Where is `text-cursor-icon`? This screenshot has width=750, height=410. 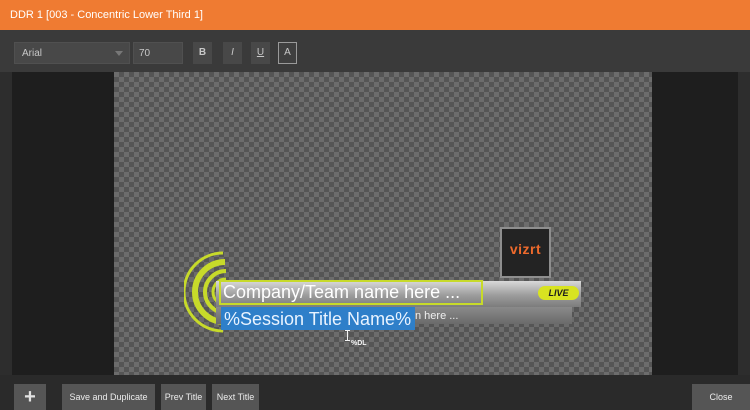
text-cursor-icon is located at coordinates (347, 335).